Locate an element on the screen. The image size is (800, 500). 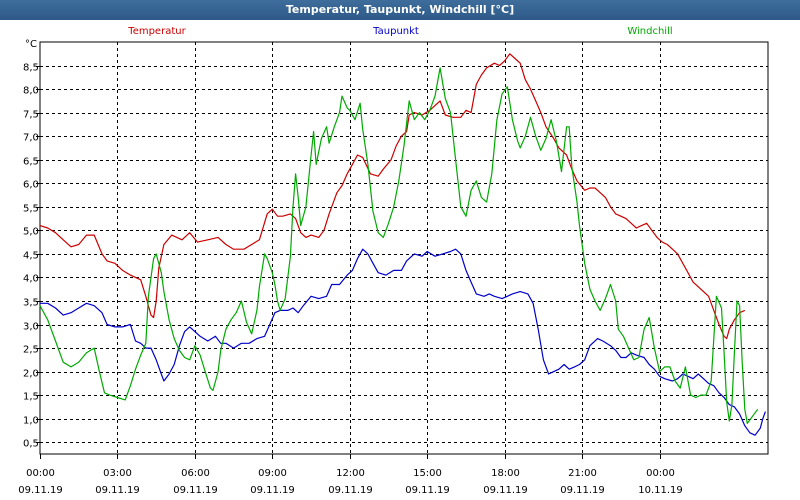
y-tick-label: 5,0 is located at coordinates (31, 232).